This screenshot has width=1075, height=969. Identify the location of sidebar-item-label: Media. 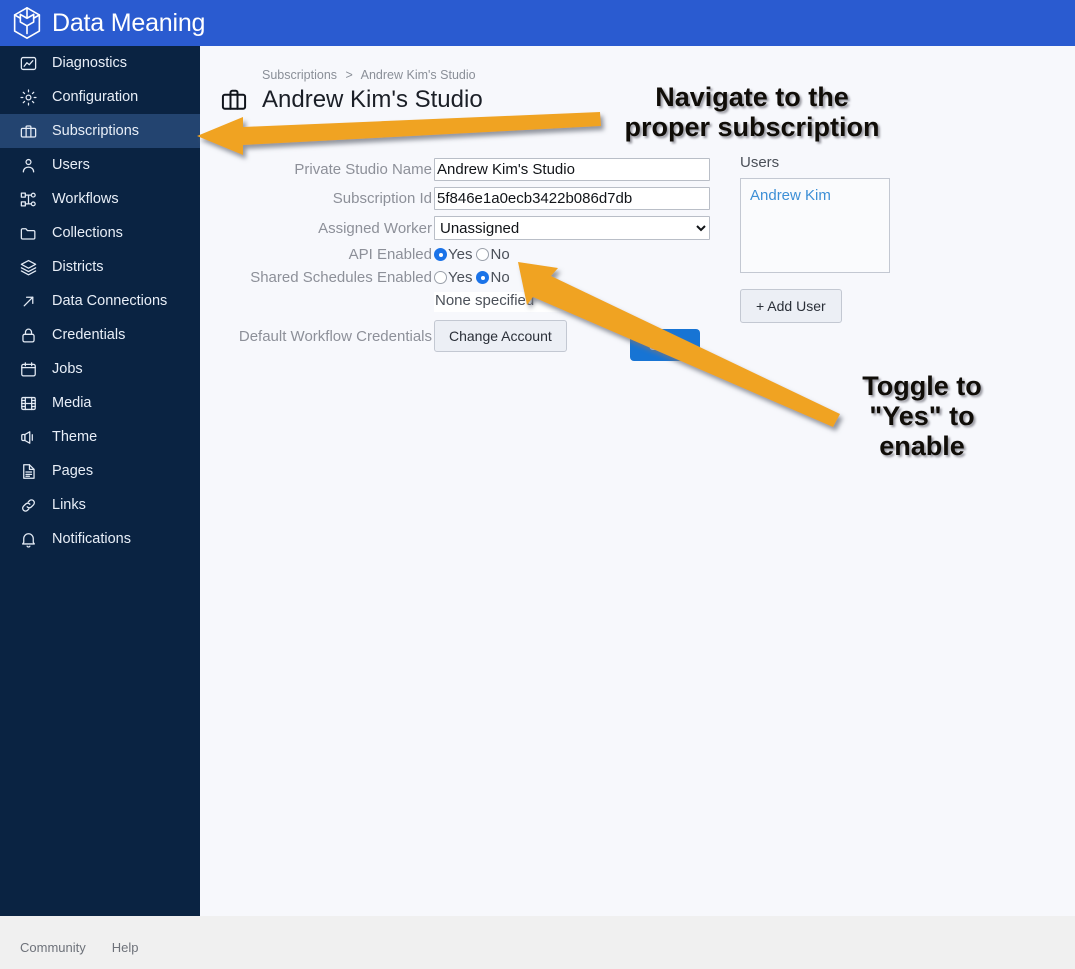
(72, 403).